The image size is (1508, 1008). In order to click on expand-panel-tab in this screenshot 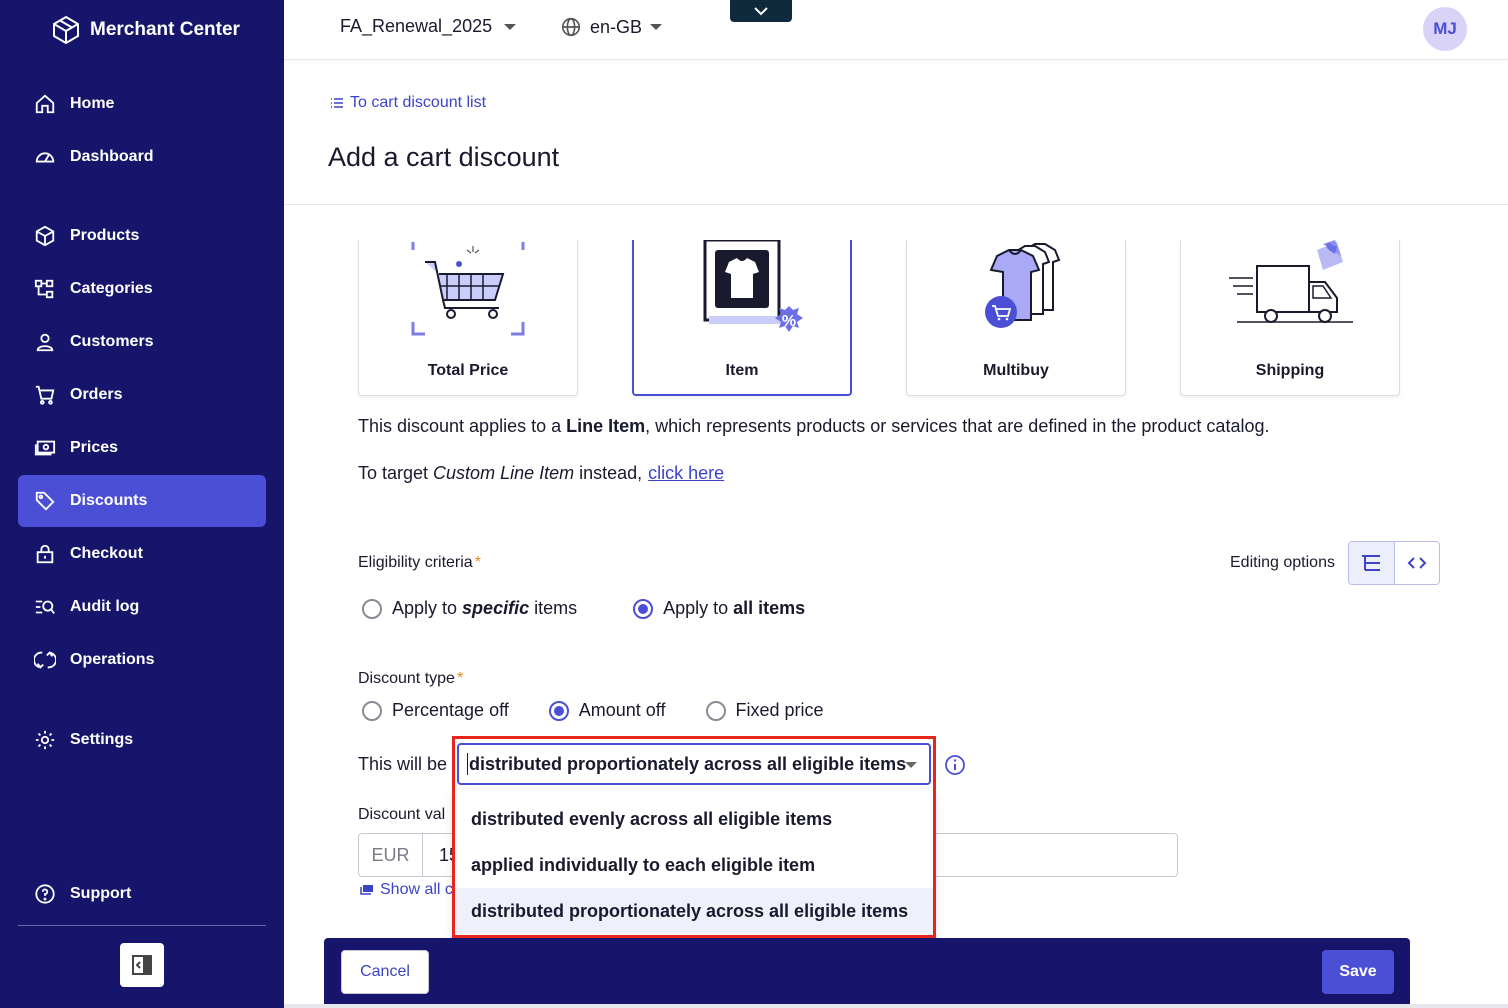, I will do `click(761, 11)`.